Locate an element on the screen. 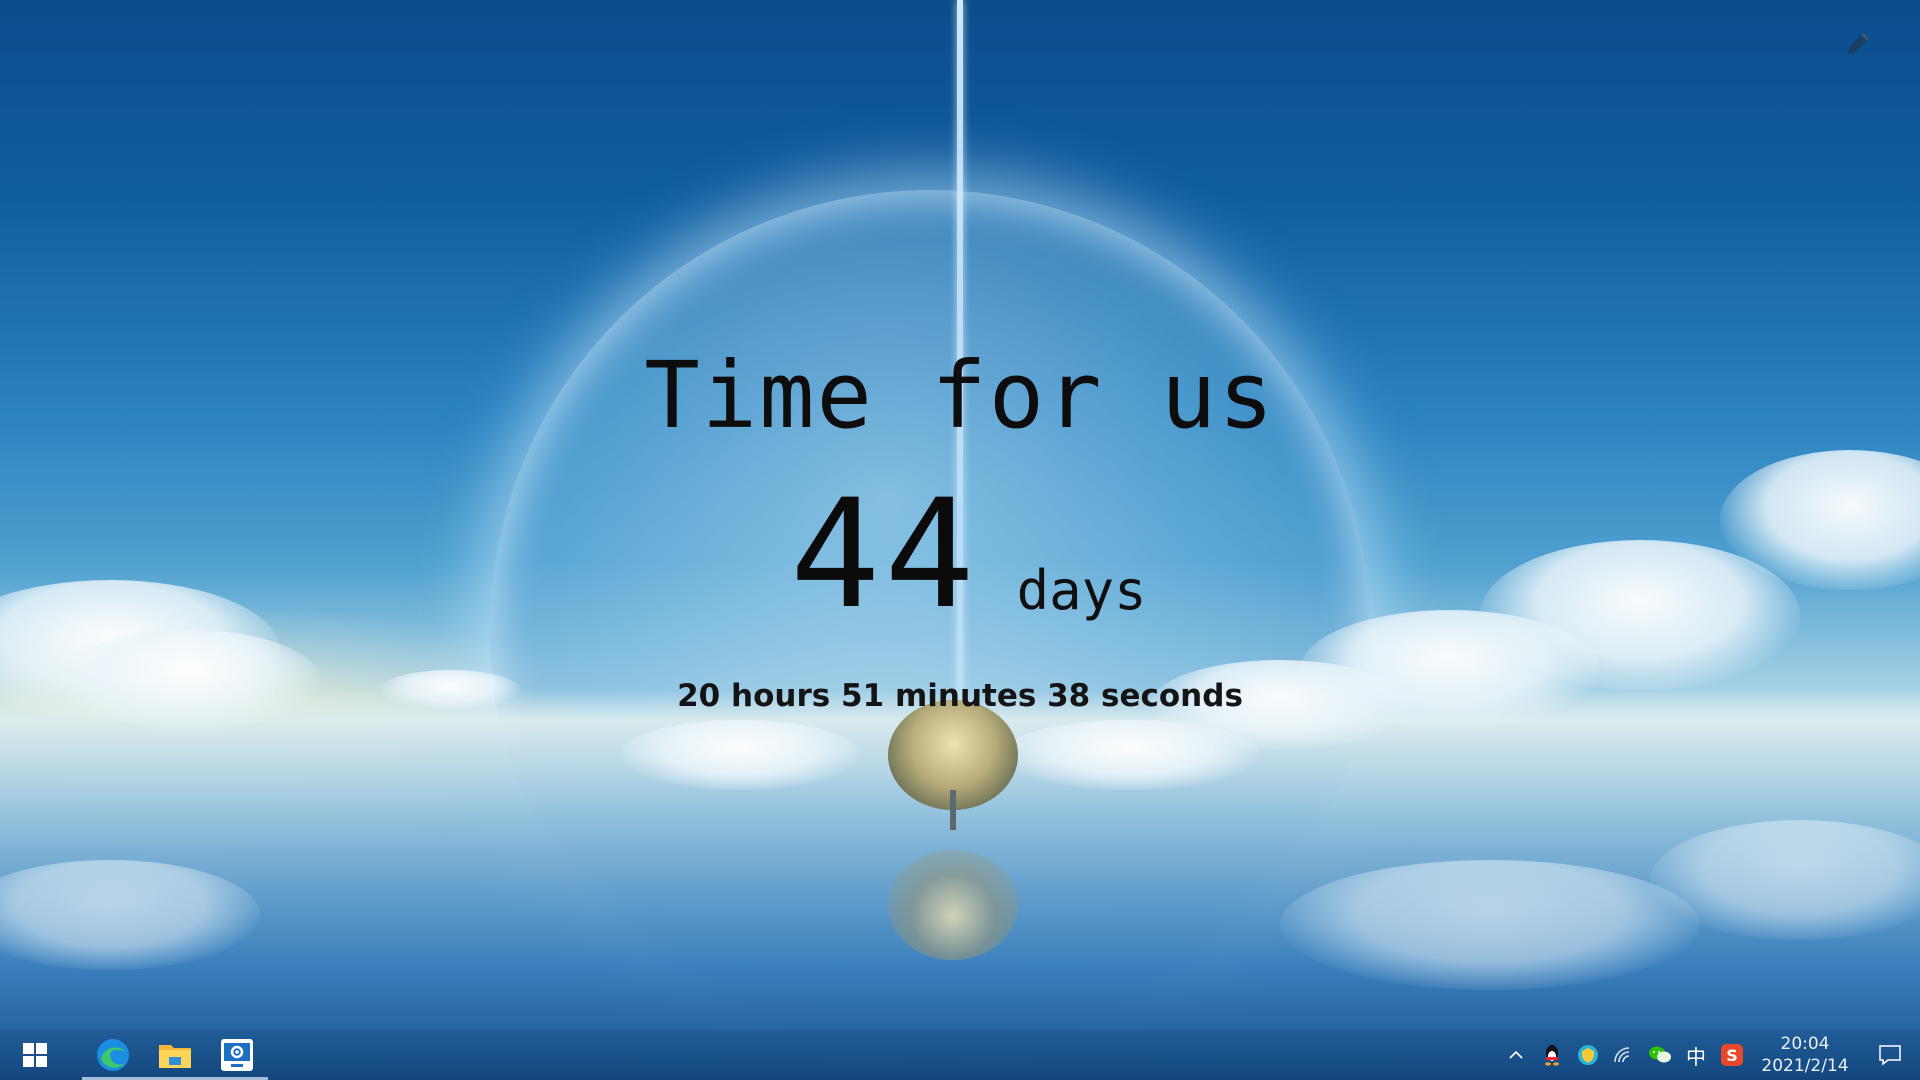  wechat-tray is located at coordinates (1660, 1055).